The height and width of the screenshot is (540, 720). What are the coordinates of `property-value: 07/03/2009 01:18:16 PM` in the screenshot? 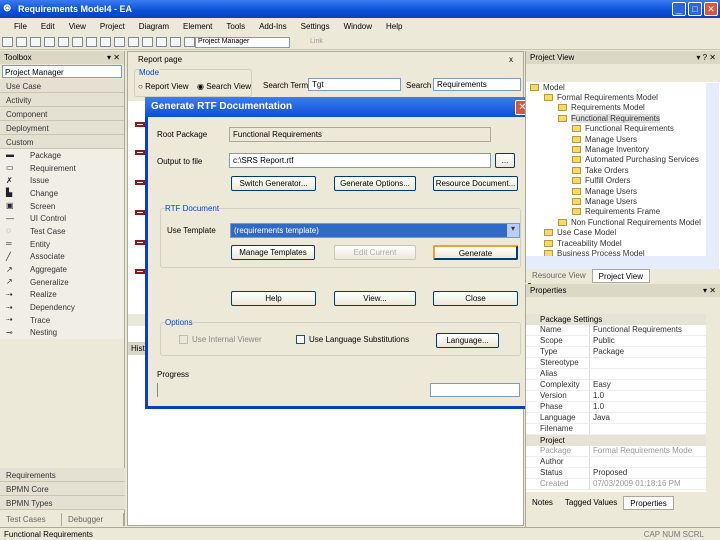 It's located at (635, 484).